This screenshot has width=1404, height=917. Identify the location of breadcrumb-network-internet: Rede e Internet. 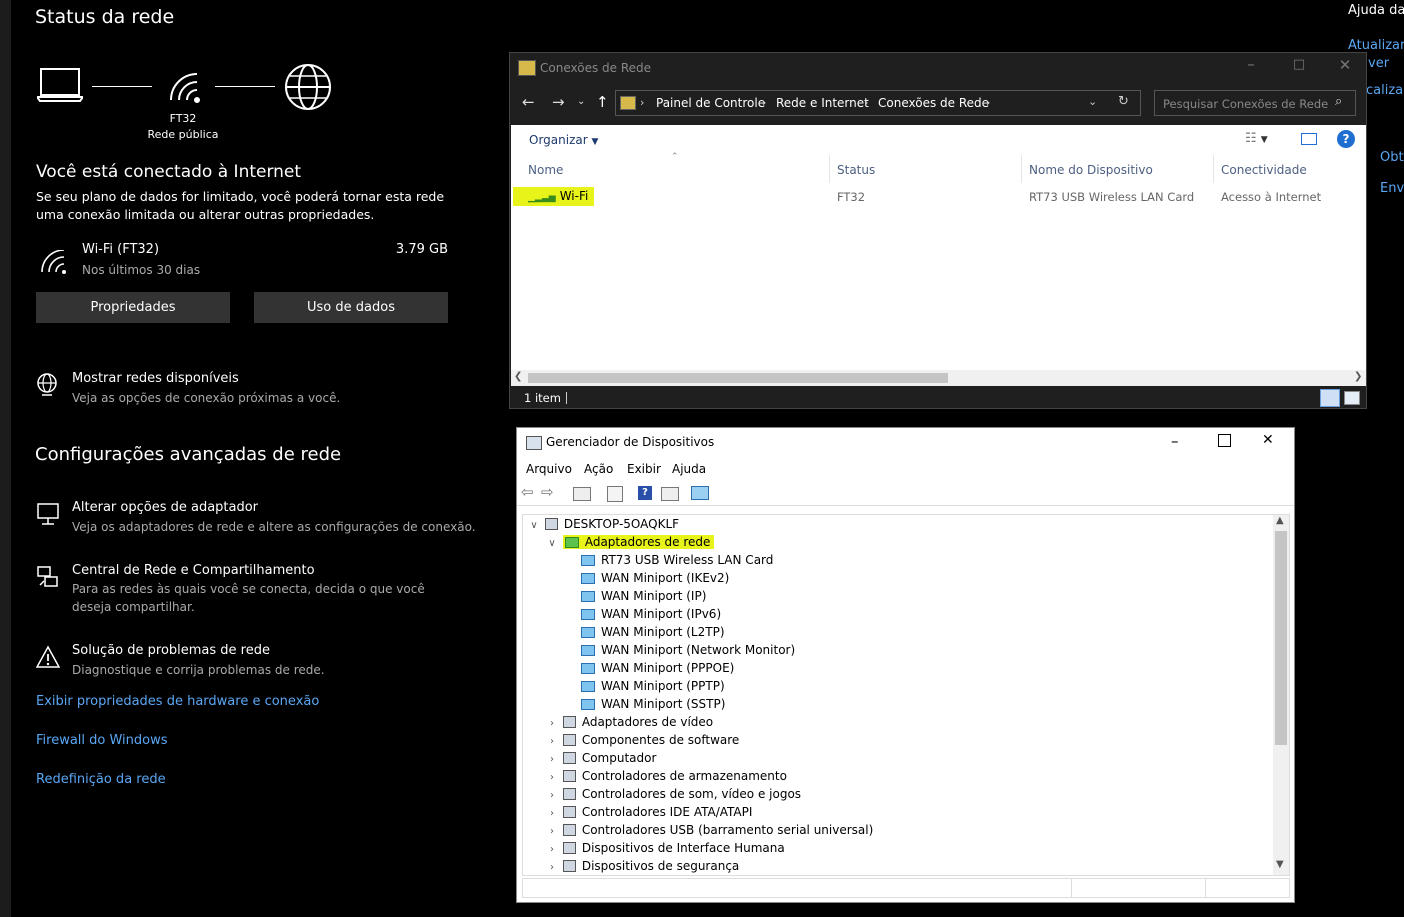
(822, 103).